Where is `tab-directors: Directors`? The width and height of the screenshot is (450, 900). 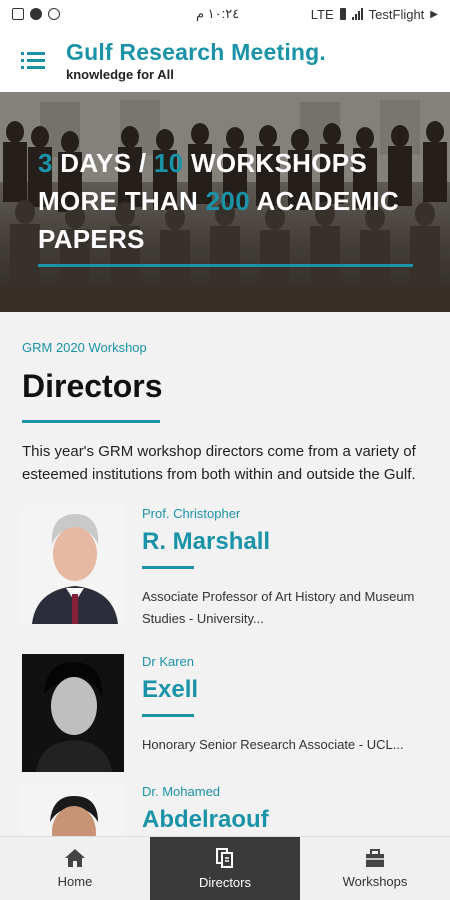 tab-directors: Directors is located at coordinates (225, 868).